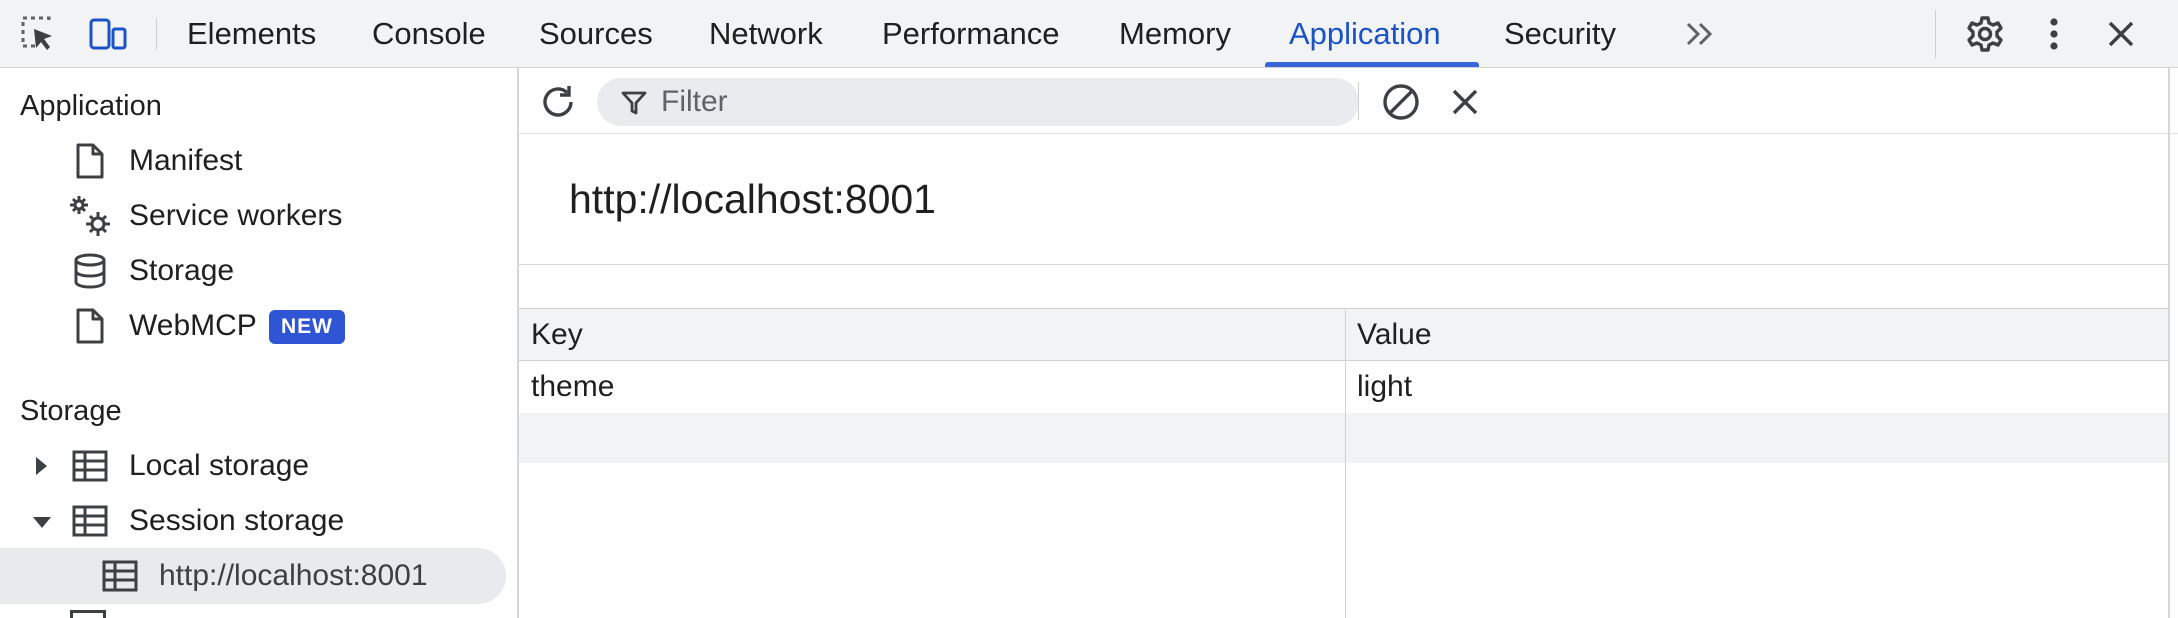  I want to click on refresh-icon, so click(558, 102).